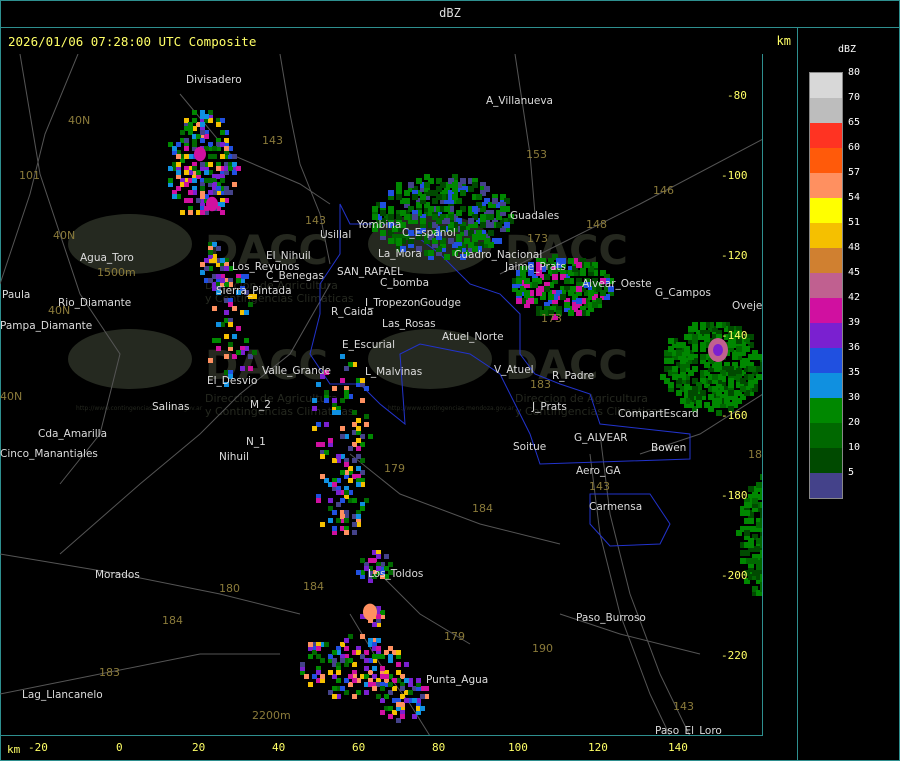  I want to click on x-tick: 0, so click(119, 747).